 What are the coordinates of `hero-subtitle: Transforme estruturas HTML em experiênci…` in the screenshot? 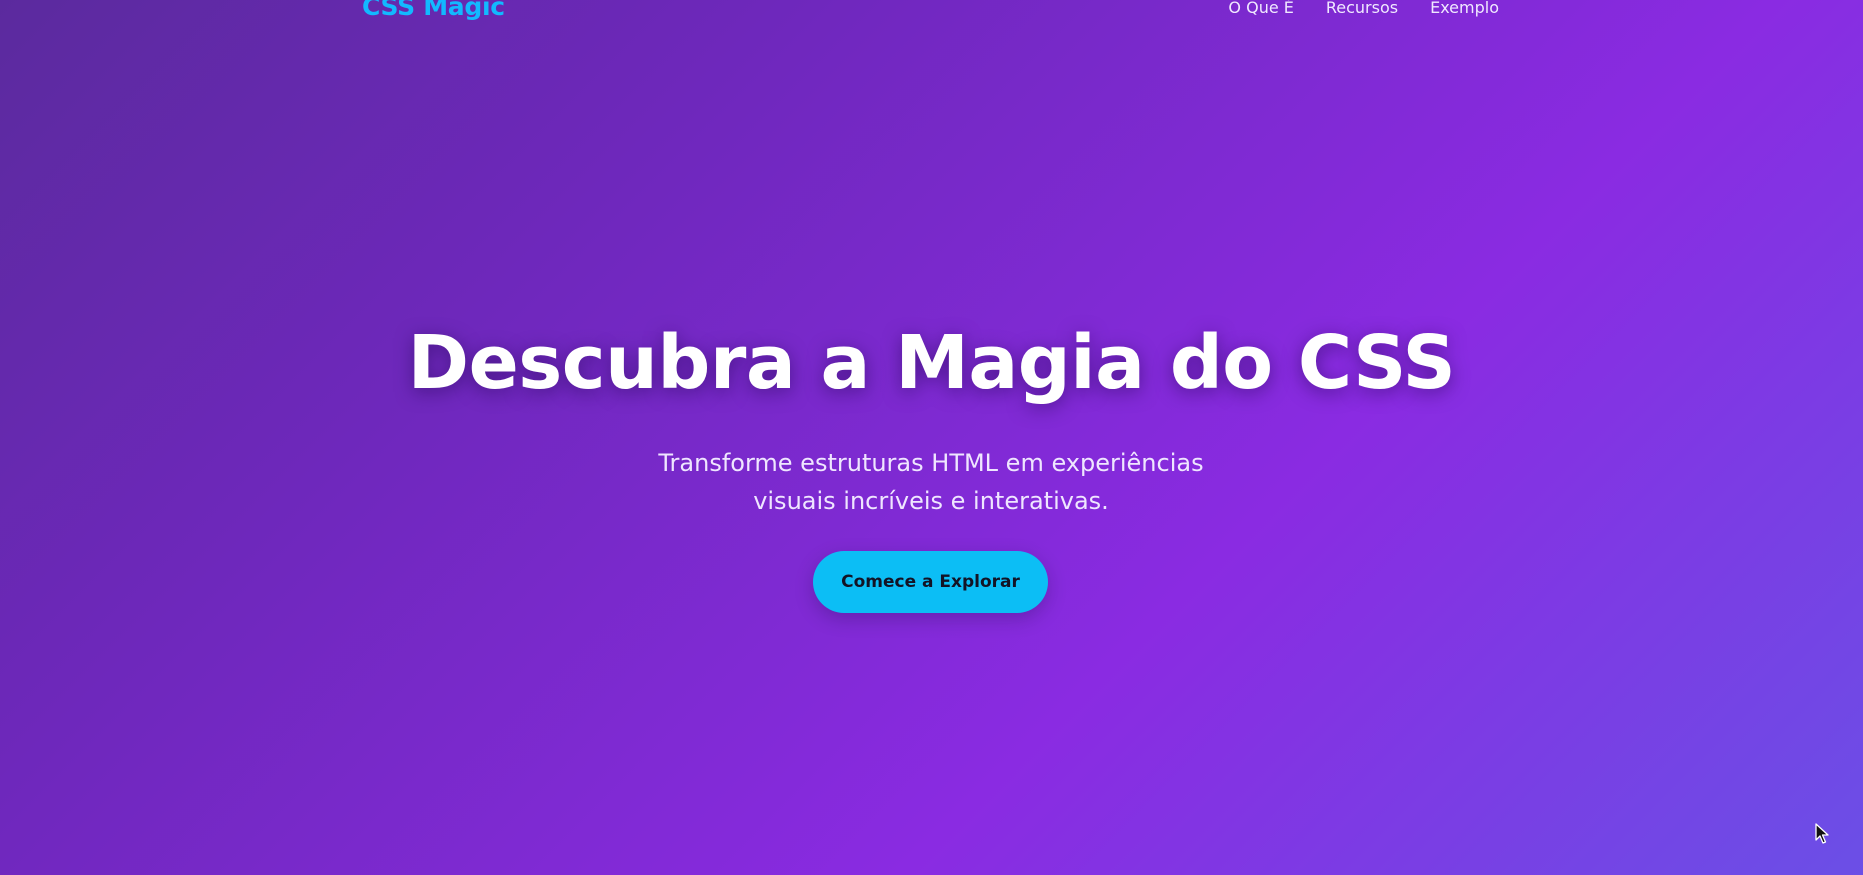 It's located at (931, 482).